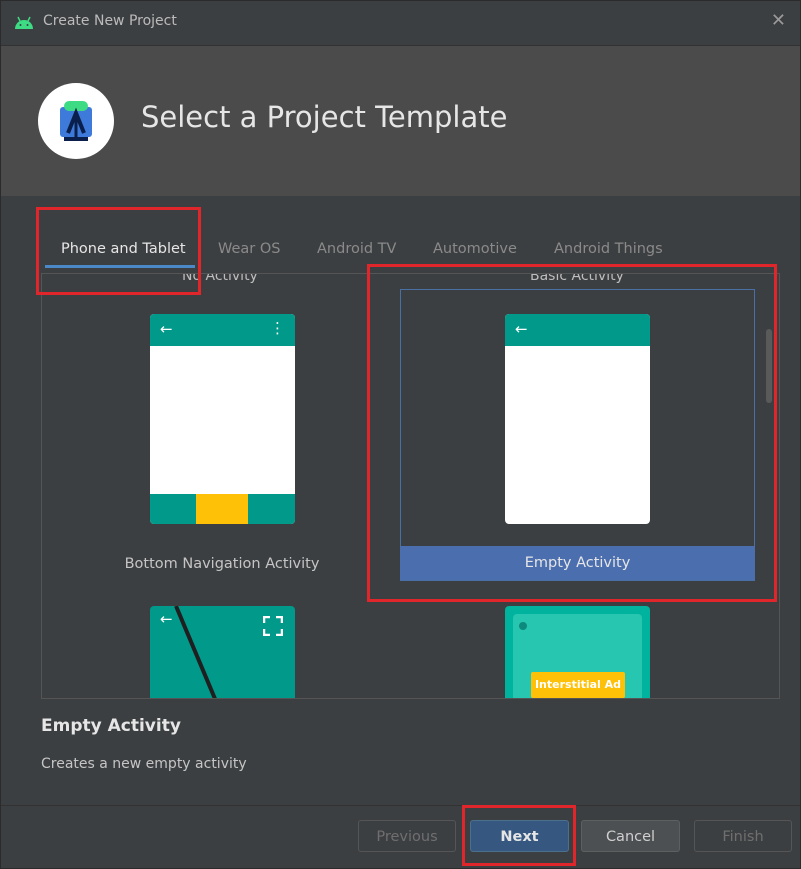 This screenshot has height=869, width=801. What do you see at coordinates (110, 21) in the screenshot?
I see `window-title: Create New Project` at bounding box center [110, 21].